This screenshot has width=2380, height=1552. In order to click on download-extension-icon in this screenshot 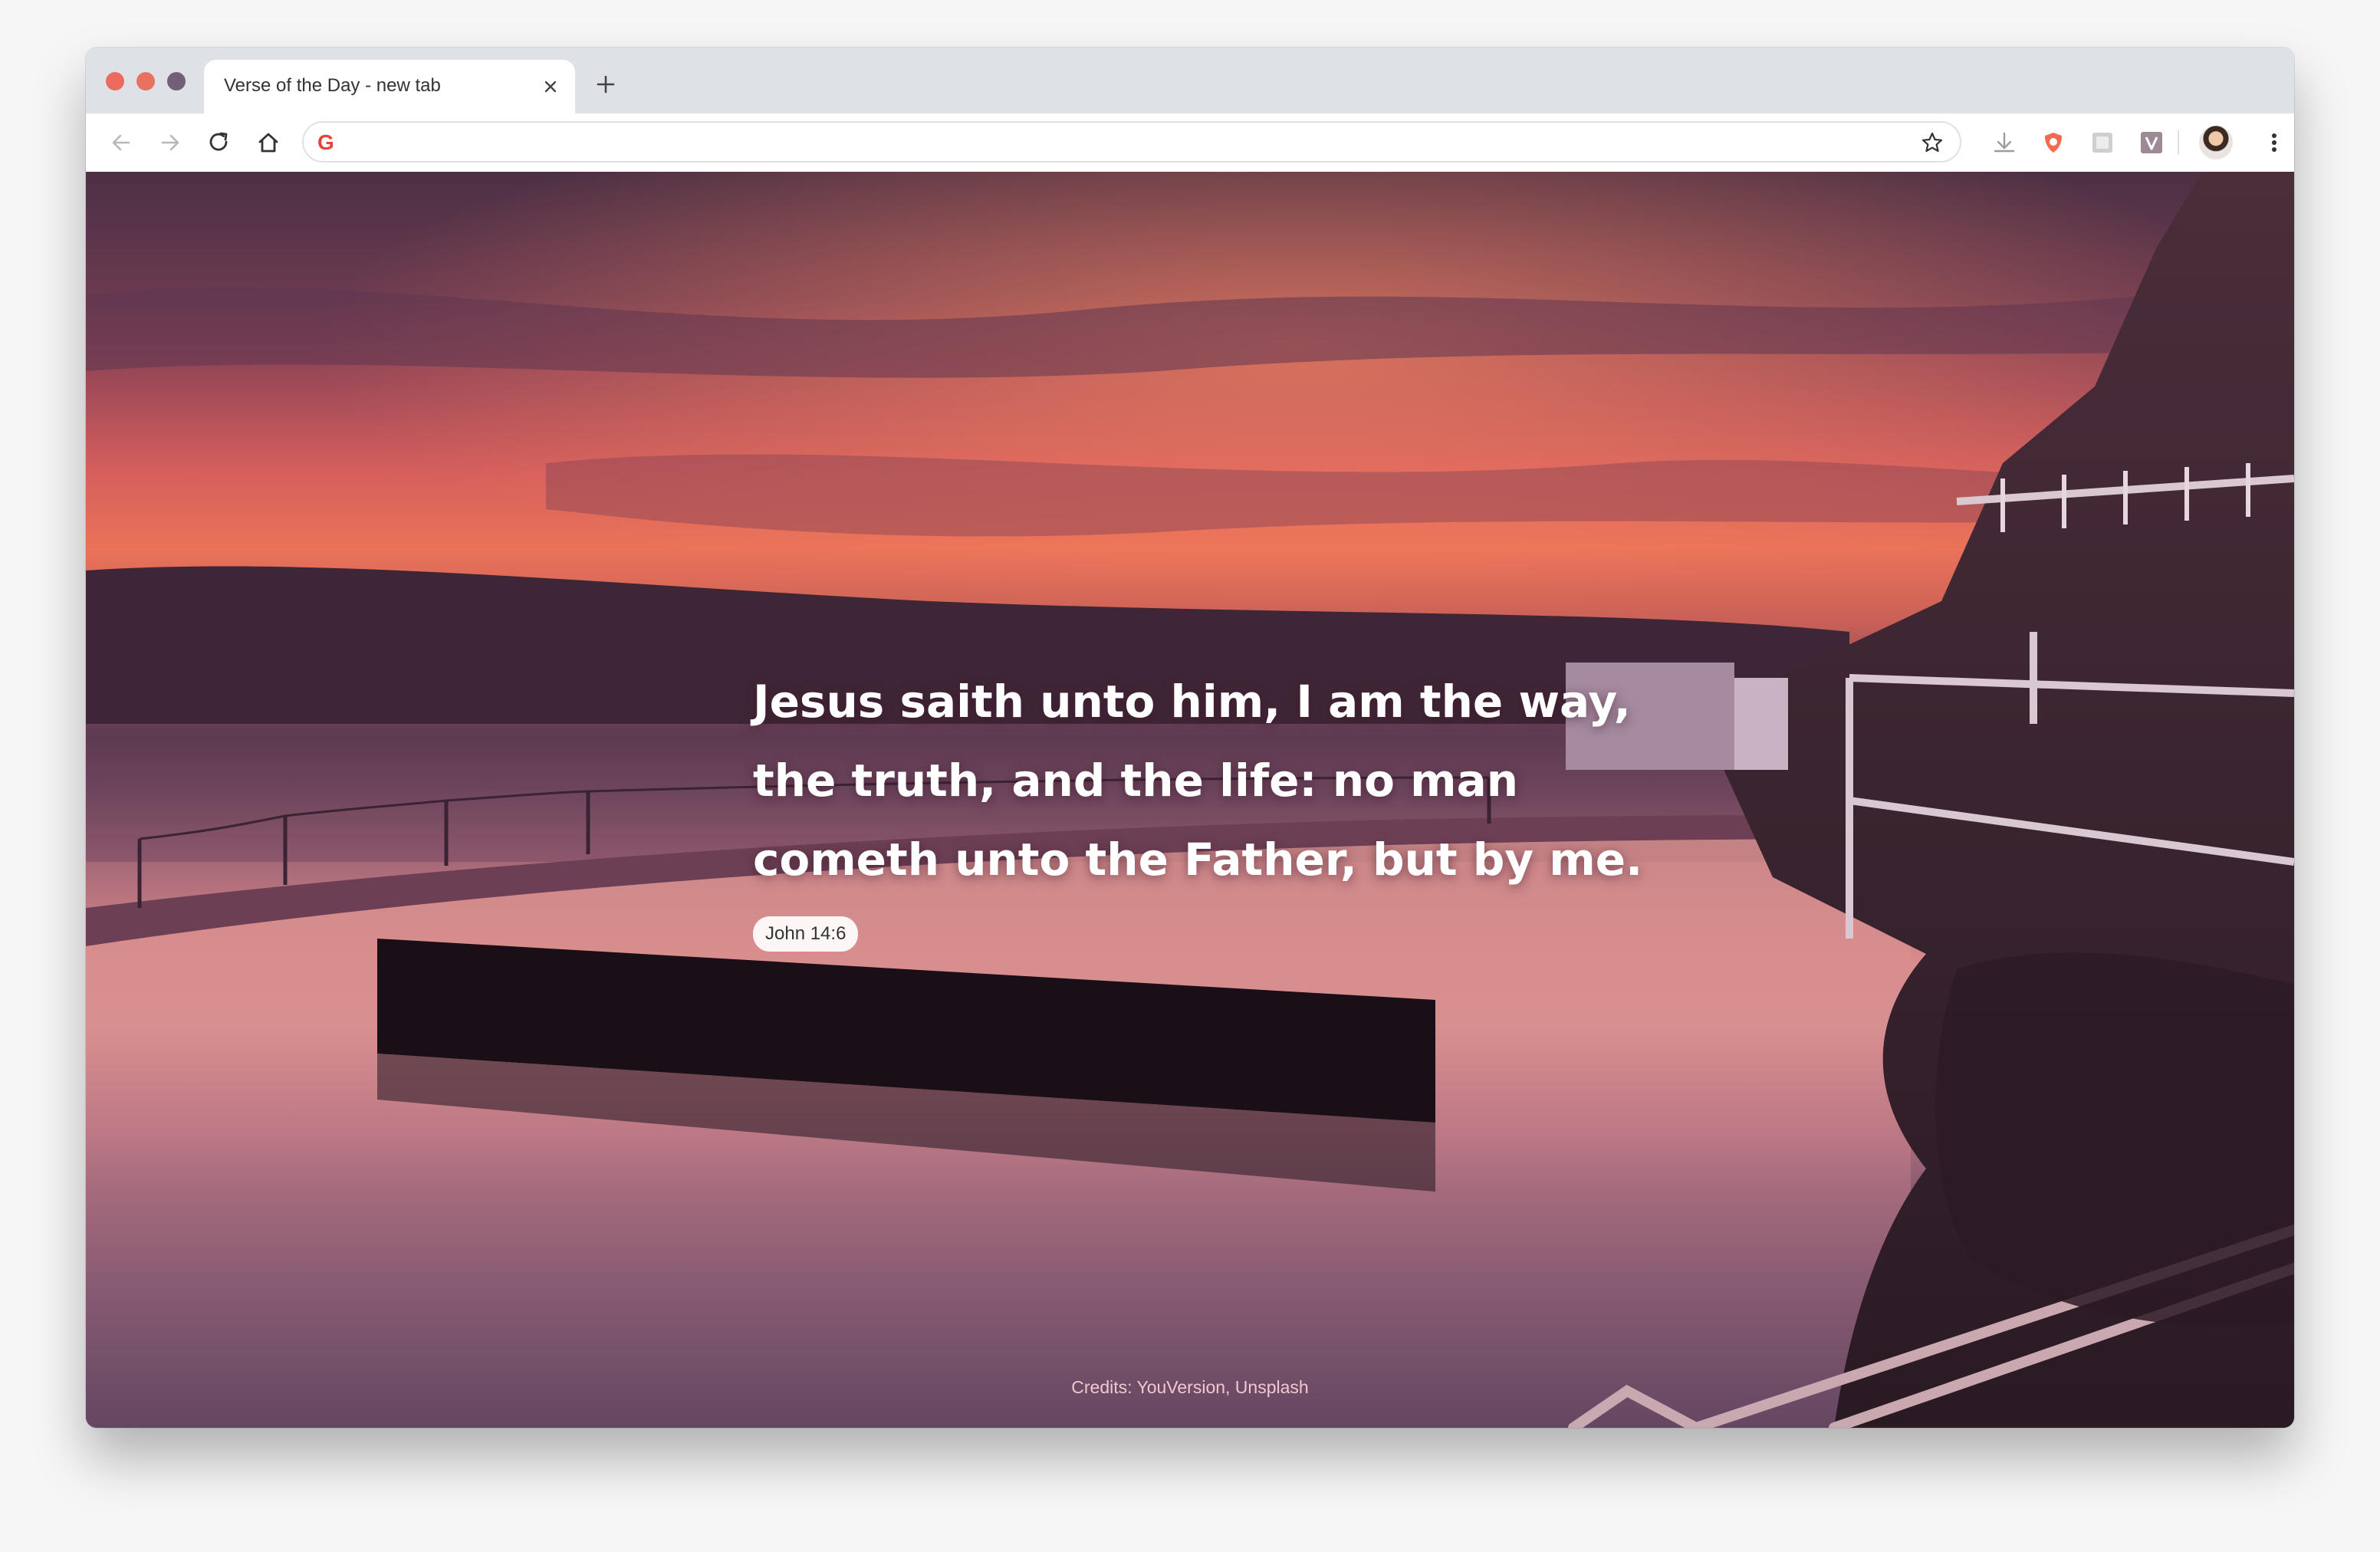, I will do `click(2004, 142)`.